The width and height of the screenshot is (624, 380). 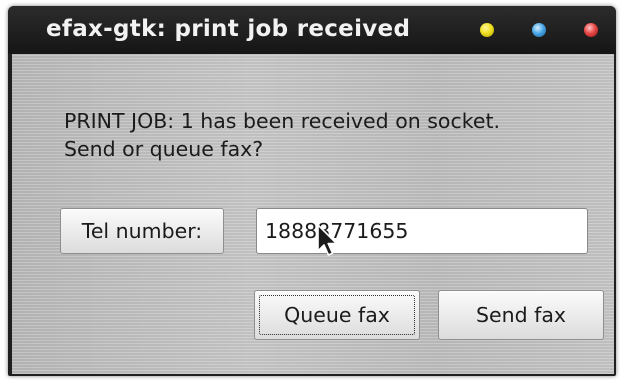 I want to click on send-fax-button: Send fax, so click(x=521, y=315).